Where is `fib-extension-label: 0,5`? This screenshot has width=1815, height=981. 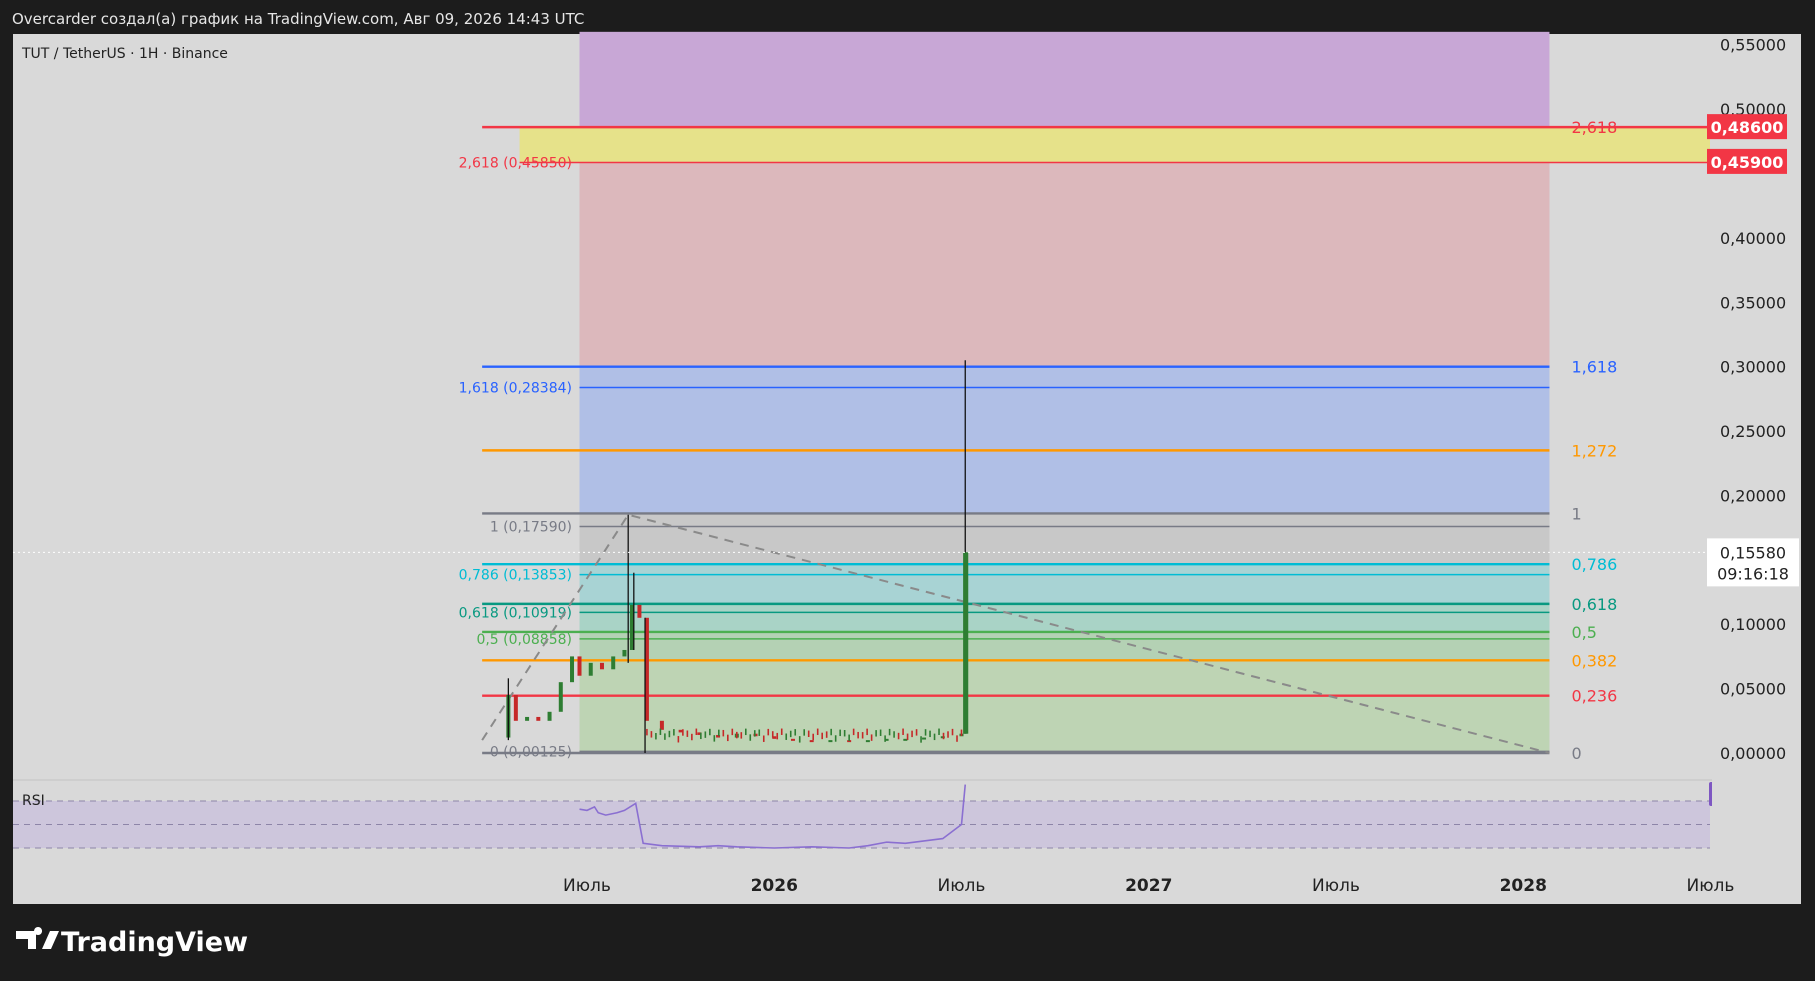 fib-extension-label: 0,5 is located at coordinates (1583, 632).